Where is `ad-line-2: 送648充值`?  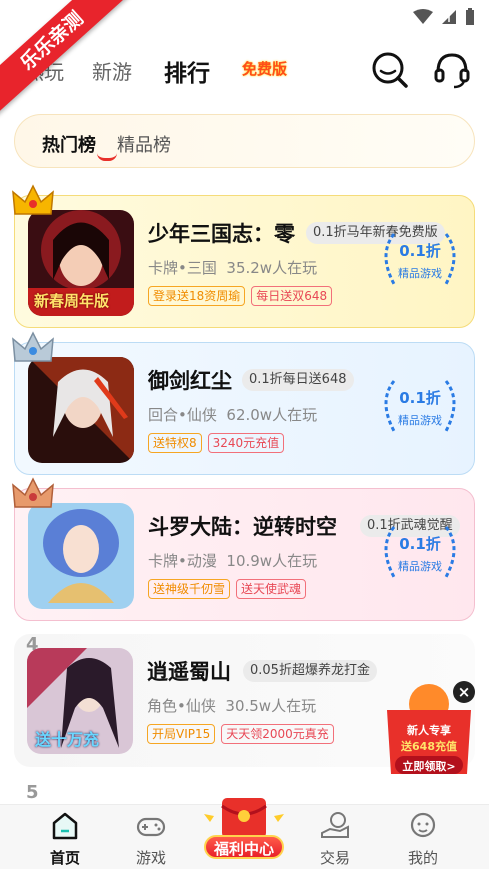
ad-line-2: 送648充值 is located at coordinates (429, 746).